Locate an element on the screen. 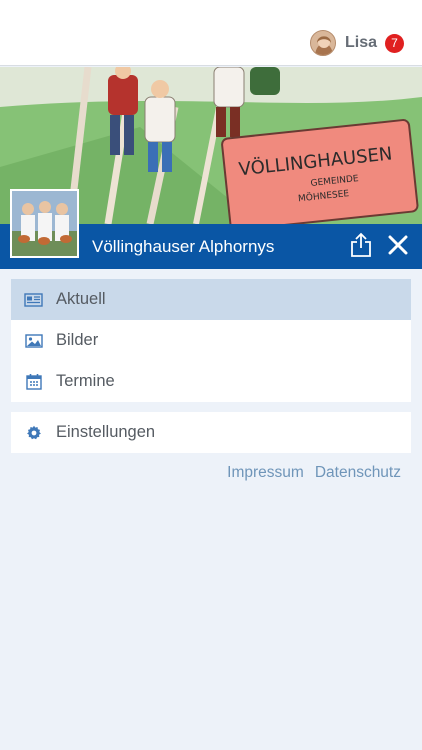 This screenshot has width=422, height=750. menu-item-termine: Termine is located at coordinates (211, 381).